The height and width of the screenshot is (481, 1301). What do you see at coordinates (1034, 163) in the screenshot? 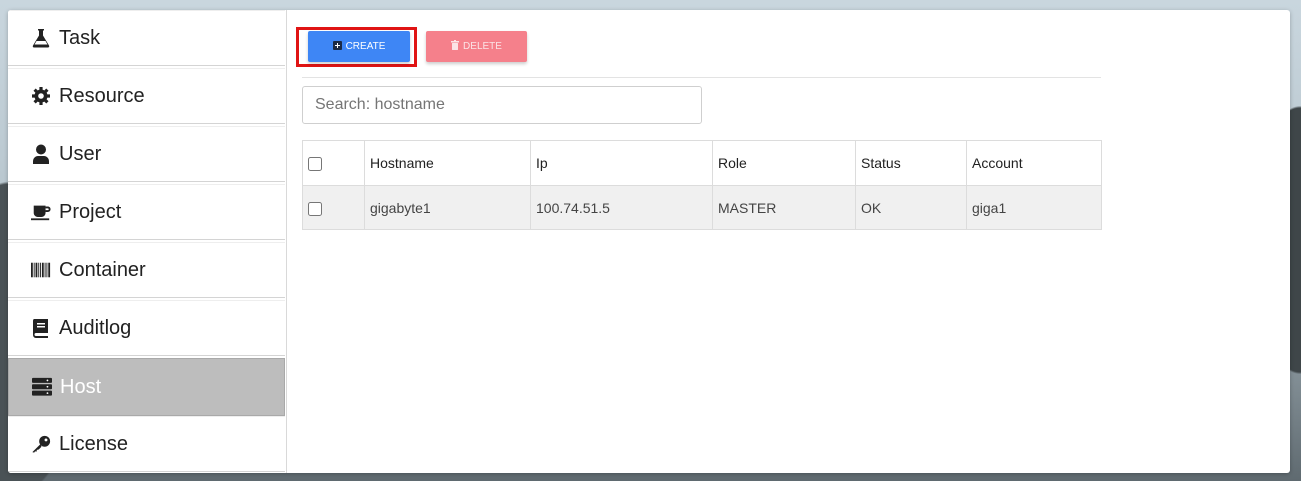
I see `column-header-account: Account` at bounding box center [1034, 163].